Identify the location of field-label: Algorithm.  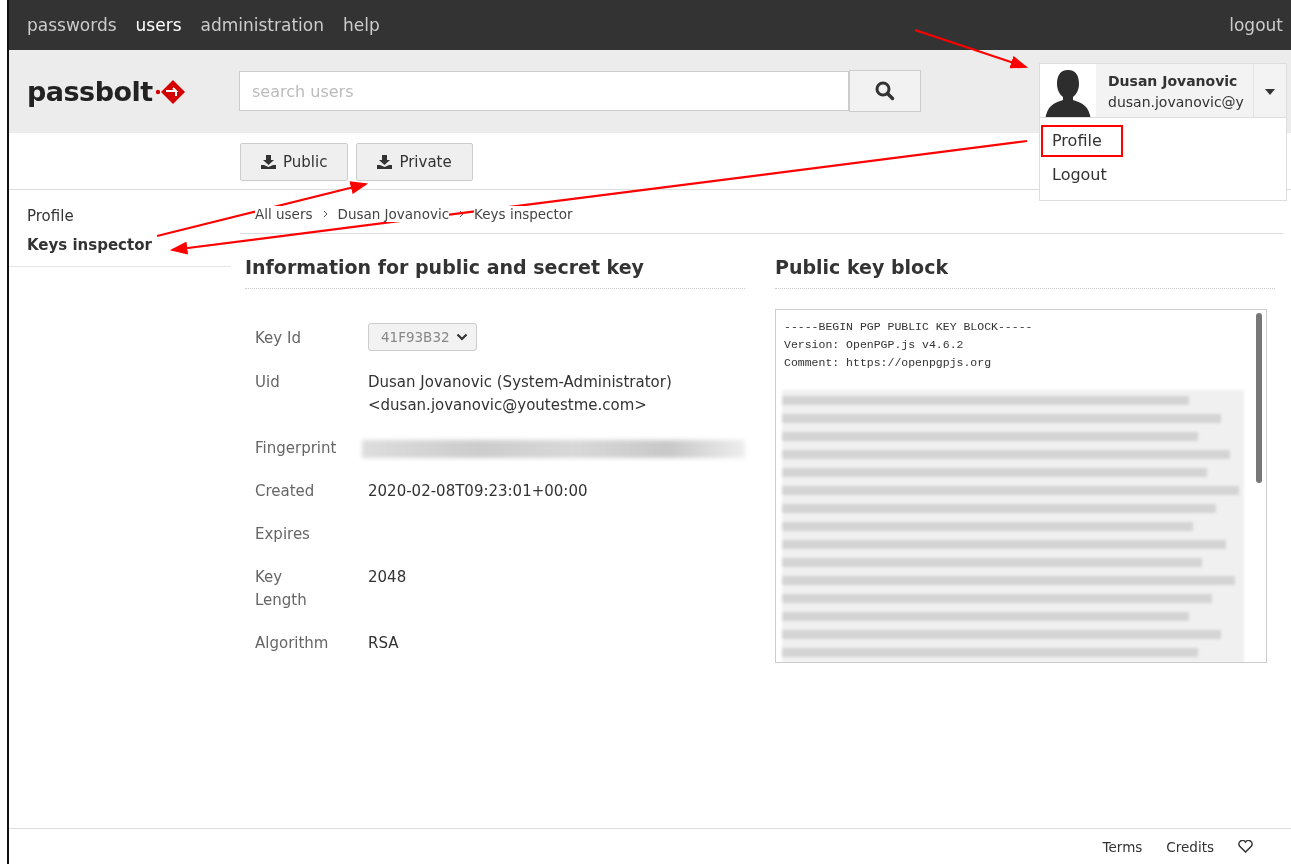
(292, 643).